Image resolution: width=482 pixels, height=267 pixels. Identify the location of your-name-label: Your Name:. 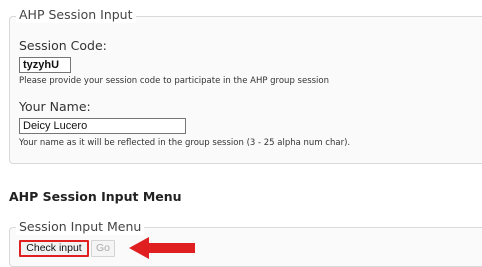
(55, 106).